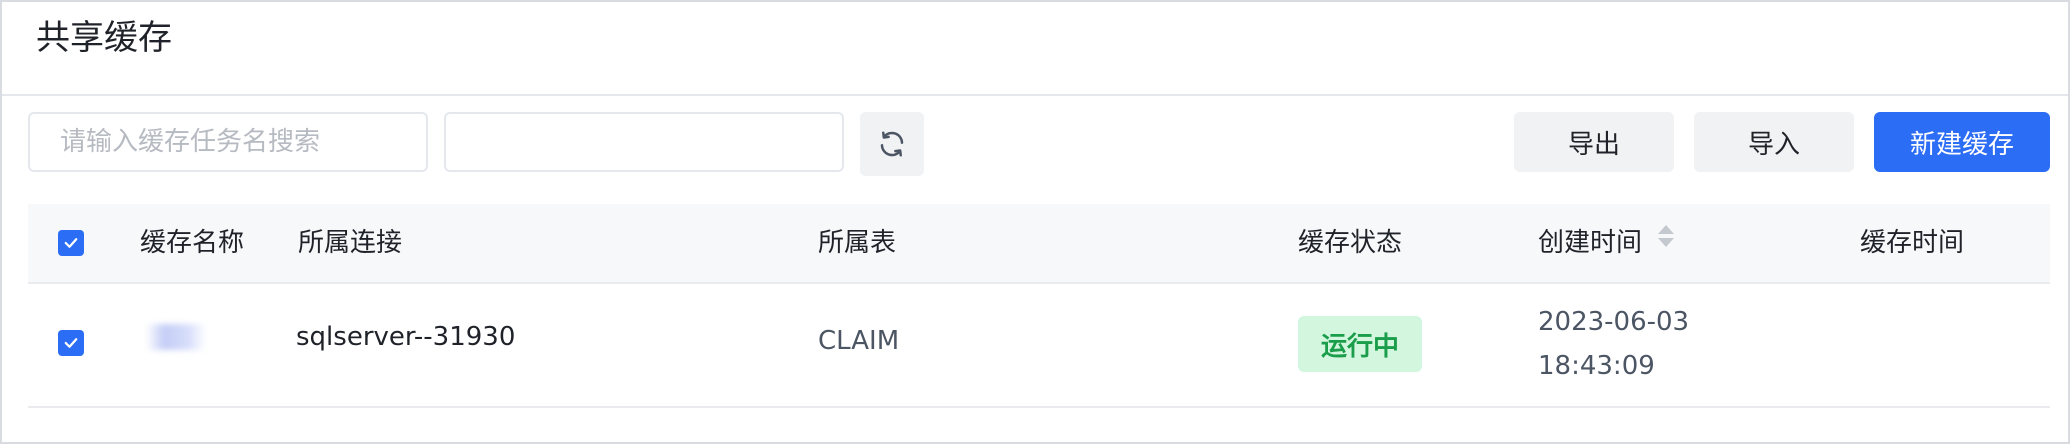  Describe the element at coordinates (1350, 243) in the screenshot. I see `column-header-status: 缓存状态` at that location.